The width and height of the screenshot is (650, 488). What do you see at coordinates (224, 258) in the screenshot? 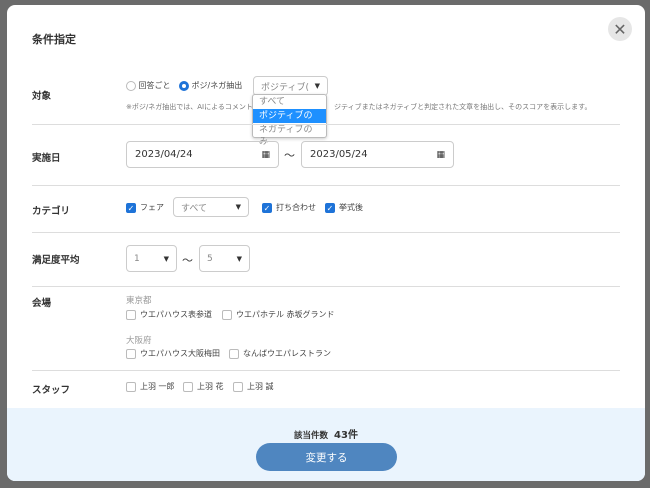
I see `satisfaction-max-select: 5 ▼` at bounding box center [224, 258].